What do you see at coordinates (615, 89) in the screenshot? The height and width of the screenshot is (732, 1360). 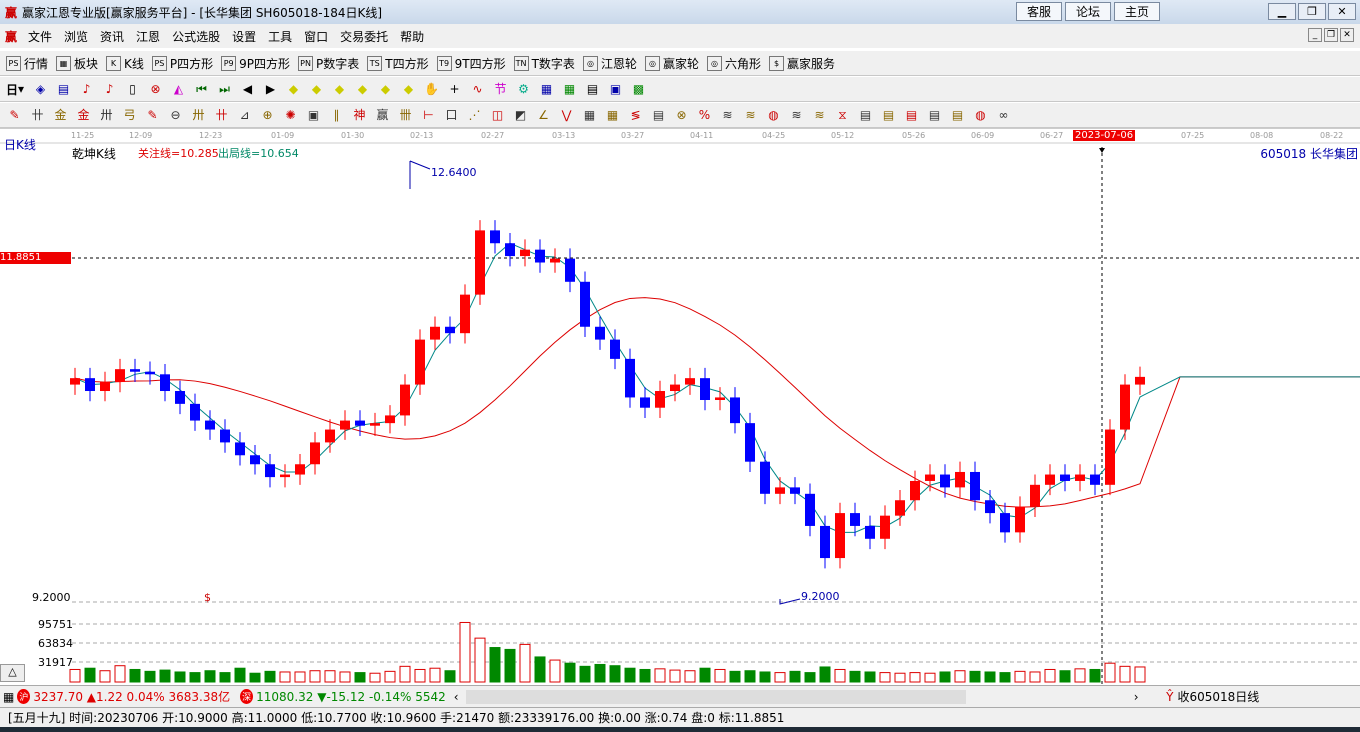 I see `chart-tool-icon: ▣` at bounding box center [615, 89].